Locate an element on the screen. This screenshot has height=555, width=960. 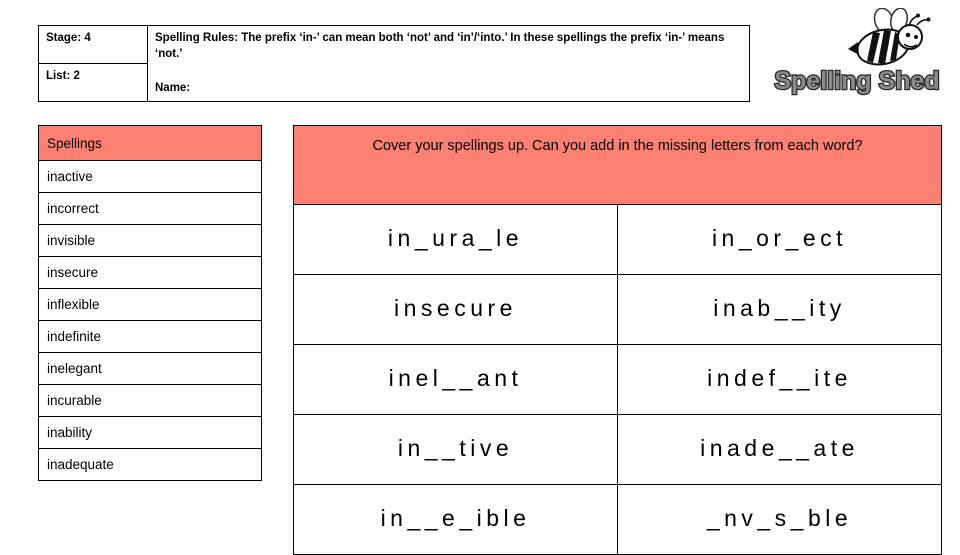
table-row: inadequate is located at coordinates (150, 464).